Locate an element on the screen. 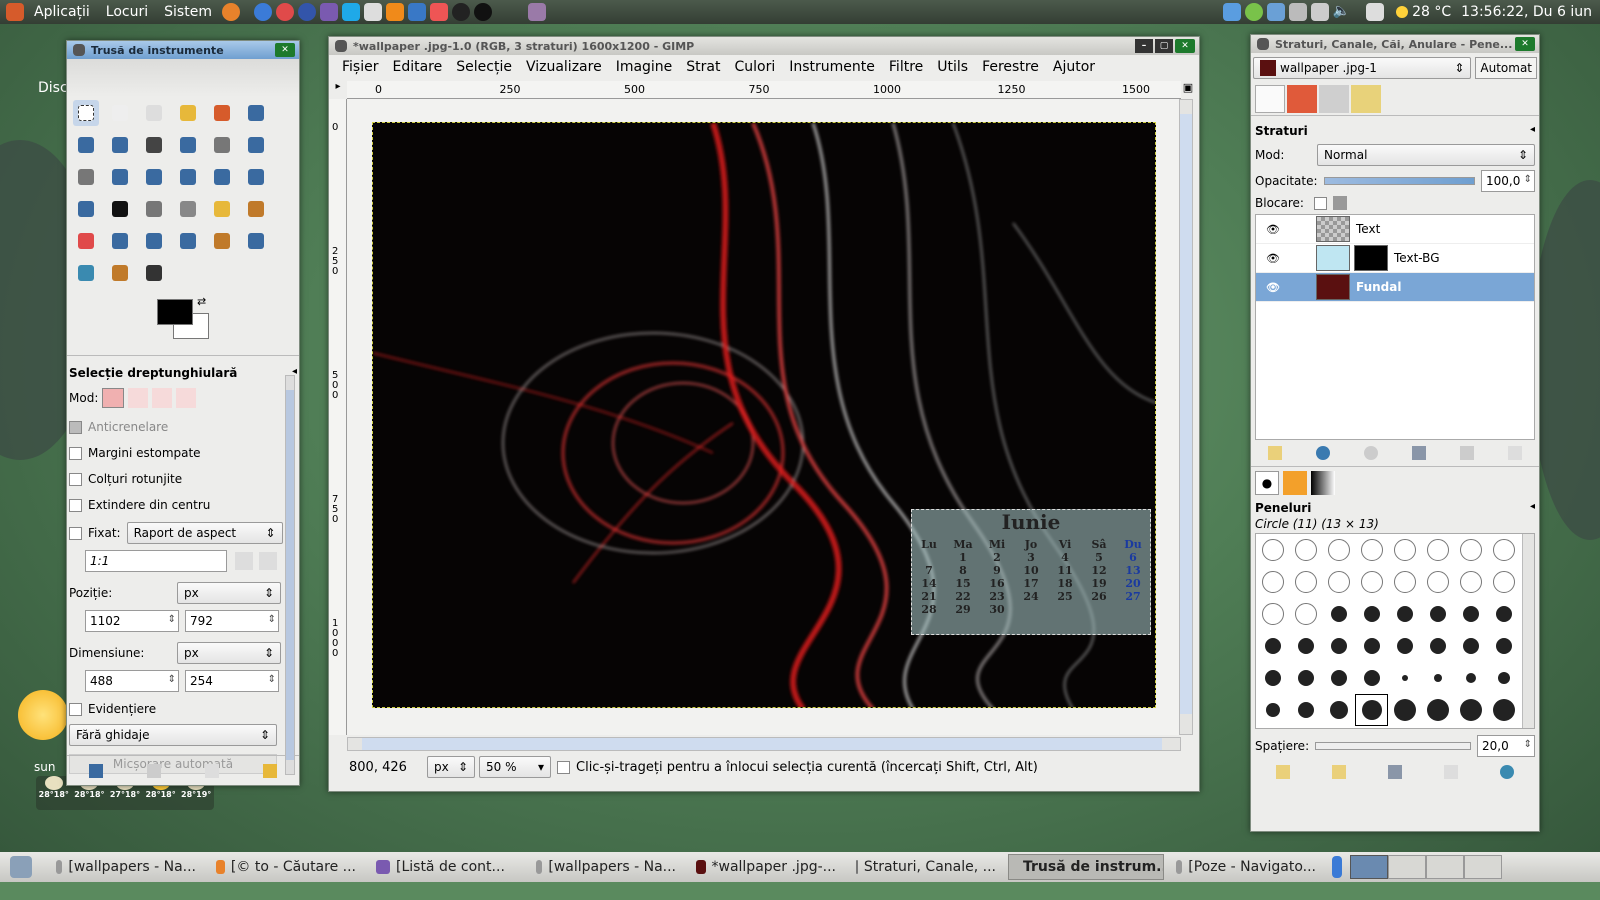 This screenshot has width=1600, height=900. image-menu-item: Ajutor is located at coordinates (1074, 67).